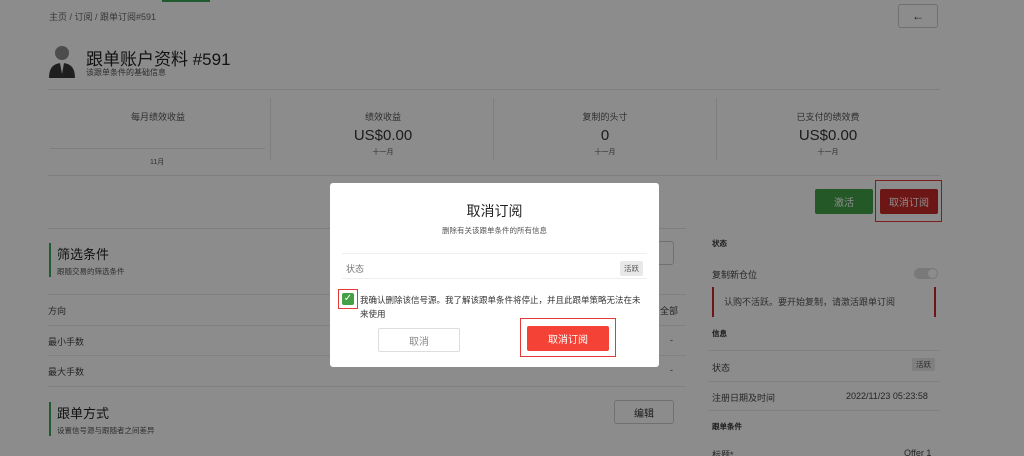  What do you see at coordinates (631, 268) in the screenshot?
I see `dialog-status-badge: 活跃` at bounding box center [631, 268].